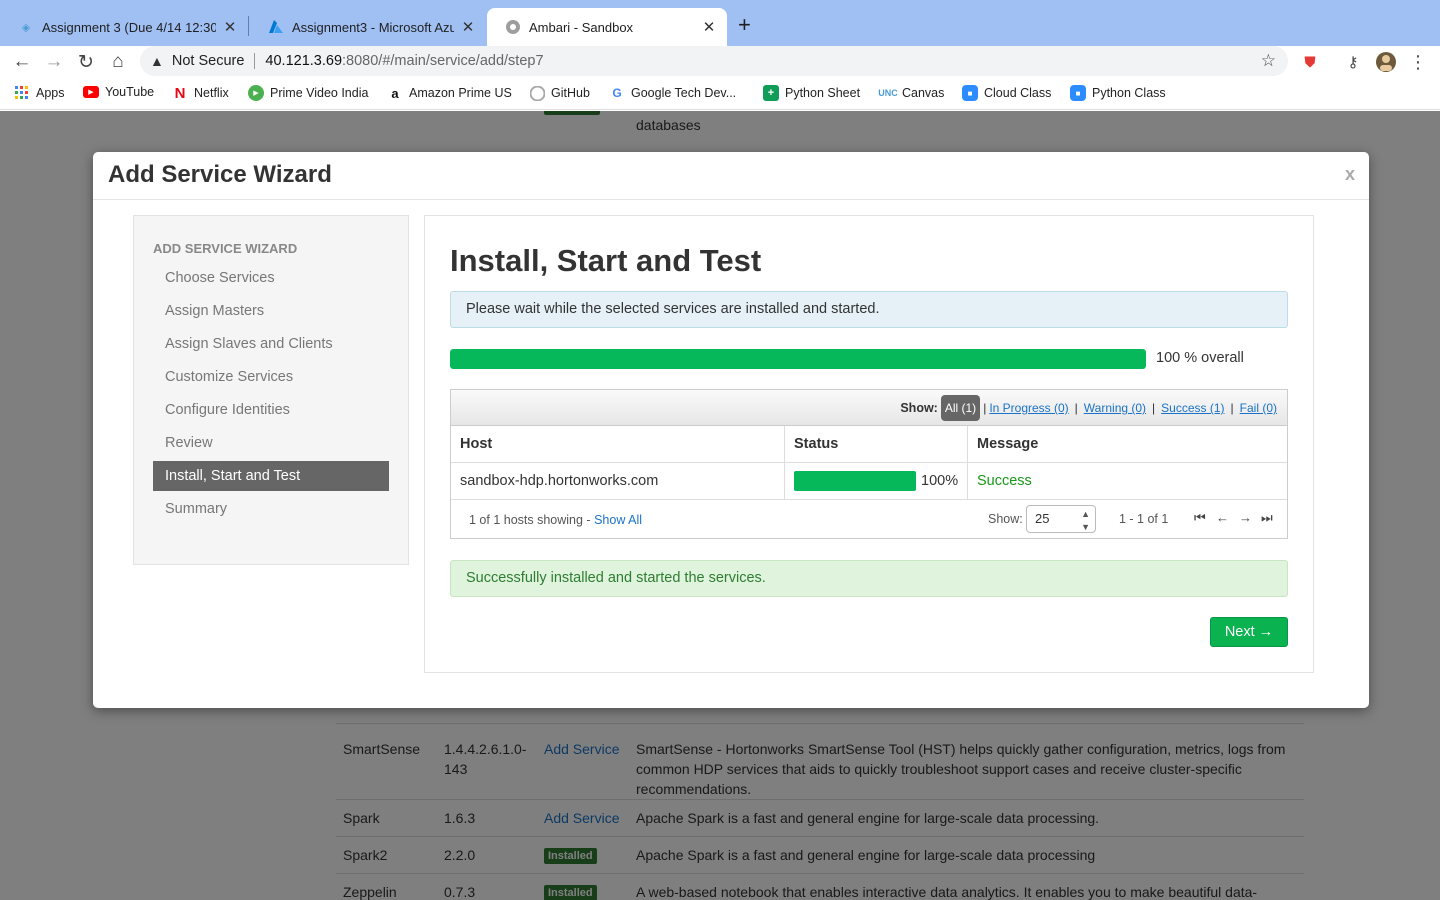  I want to click on bookmark-star-icon: ☆, so click(1268, 61).